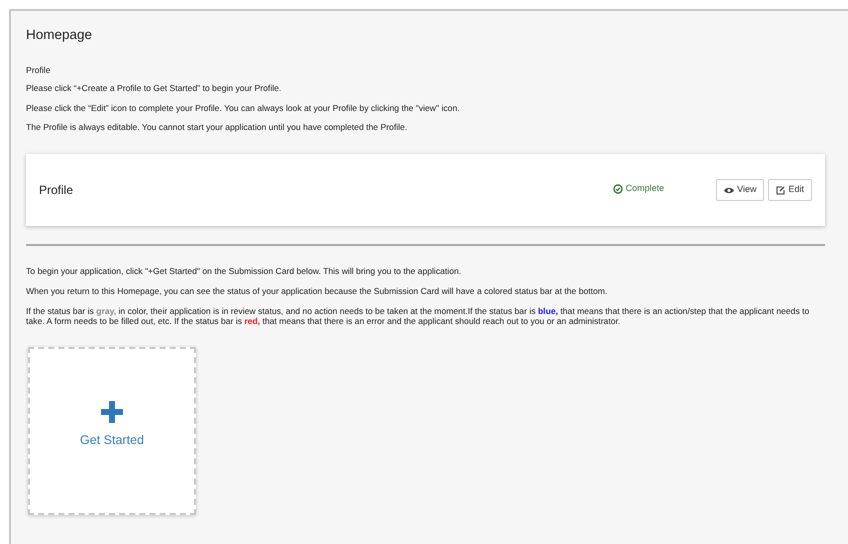 Image resolution: width=848 pixels, height=544 pixels. Describe the element at coordinates (317, 291) in the screenshot. I see `instruction-text: When you return to this Homepage, you can see the status of your application because the Submission Card will have a colored status bar at the bottom.` at that location.